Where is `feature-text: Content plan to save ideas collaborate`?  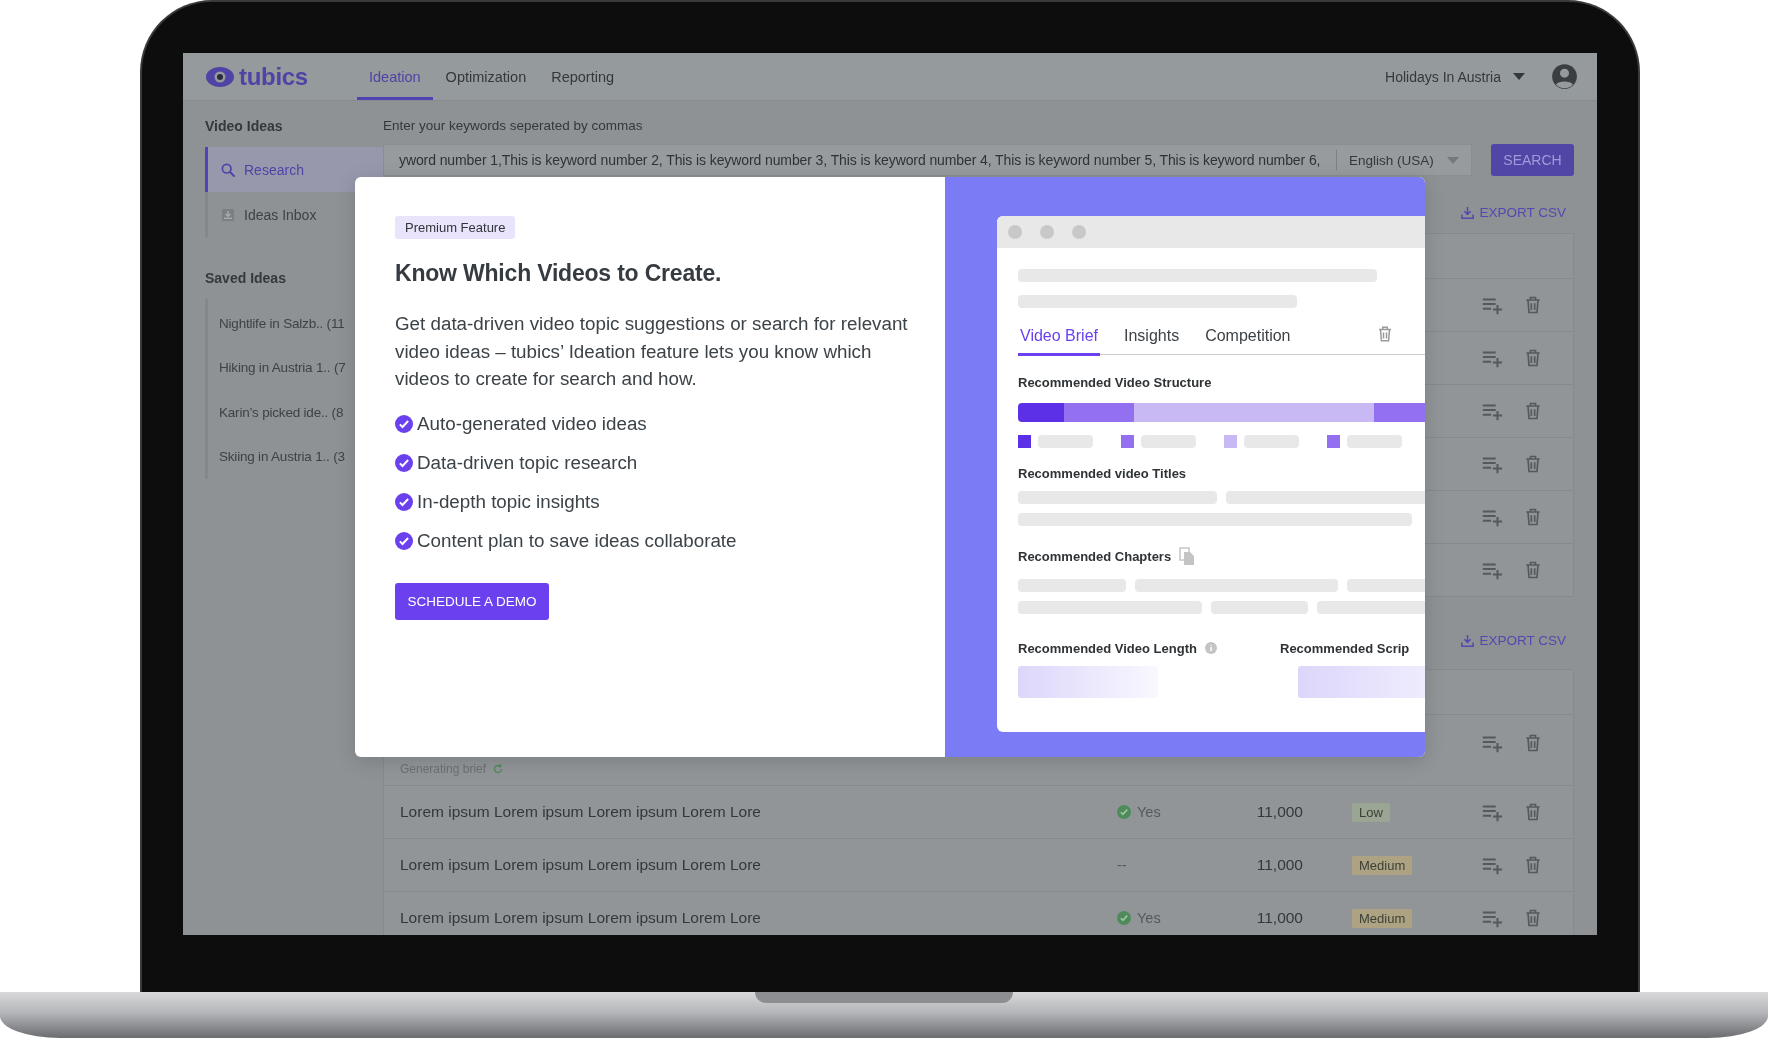 feature-text: Content plan to save ideas collaborate is located at coordinates (577, 540).